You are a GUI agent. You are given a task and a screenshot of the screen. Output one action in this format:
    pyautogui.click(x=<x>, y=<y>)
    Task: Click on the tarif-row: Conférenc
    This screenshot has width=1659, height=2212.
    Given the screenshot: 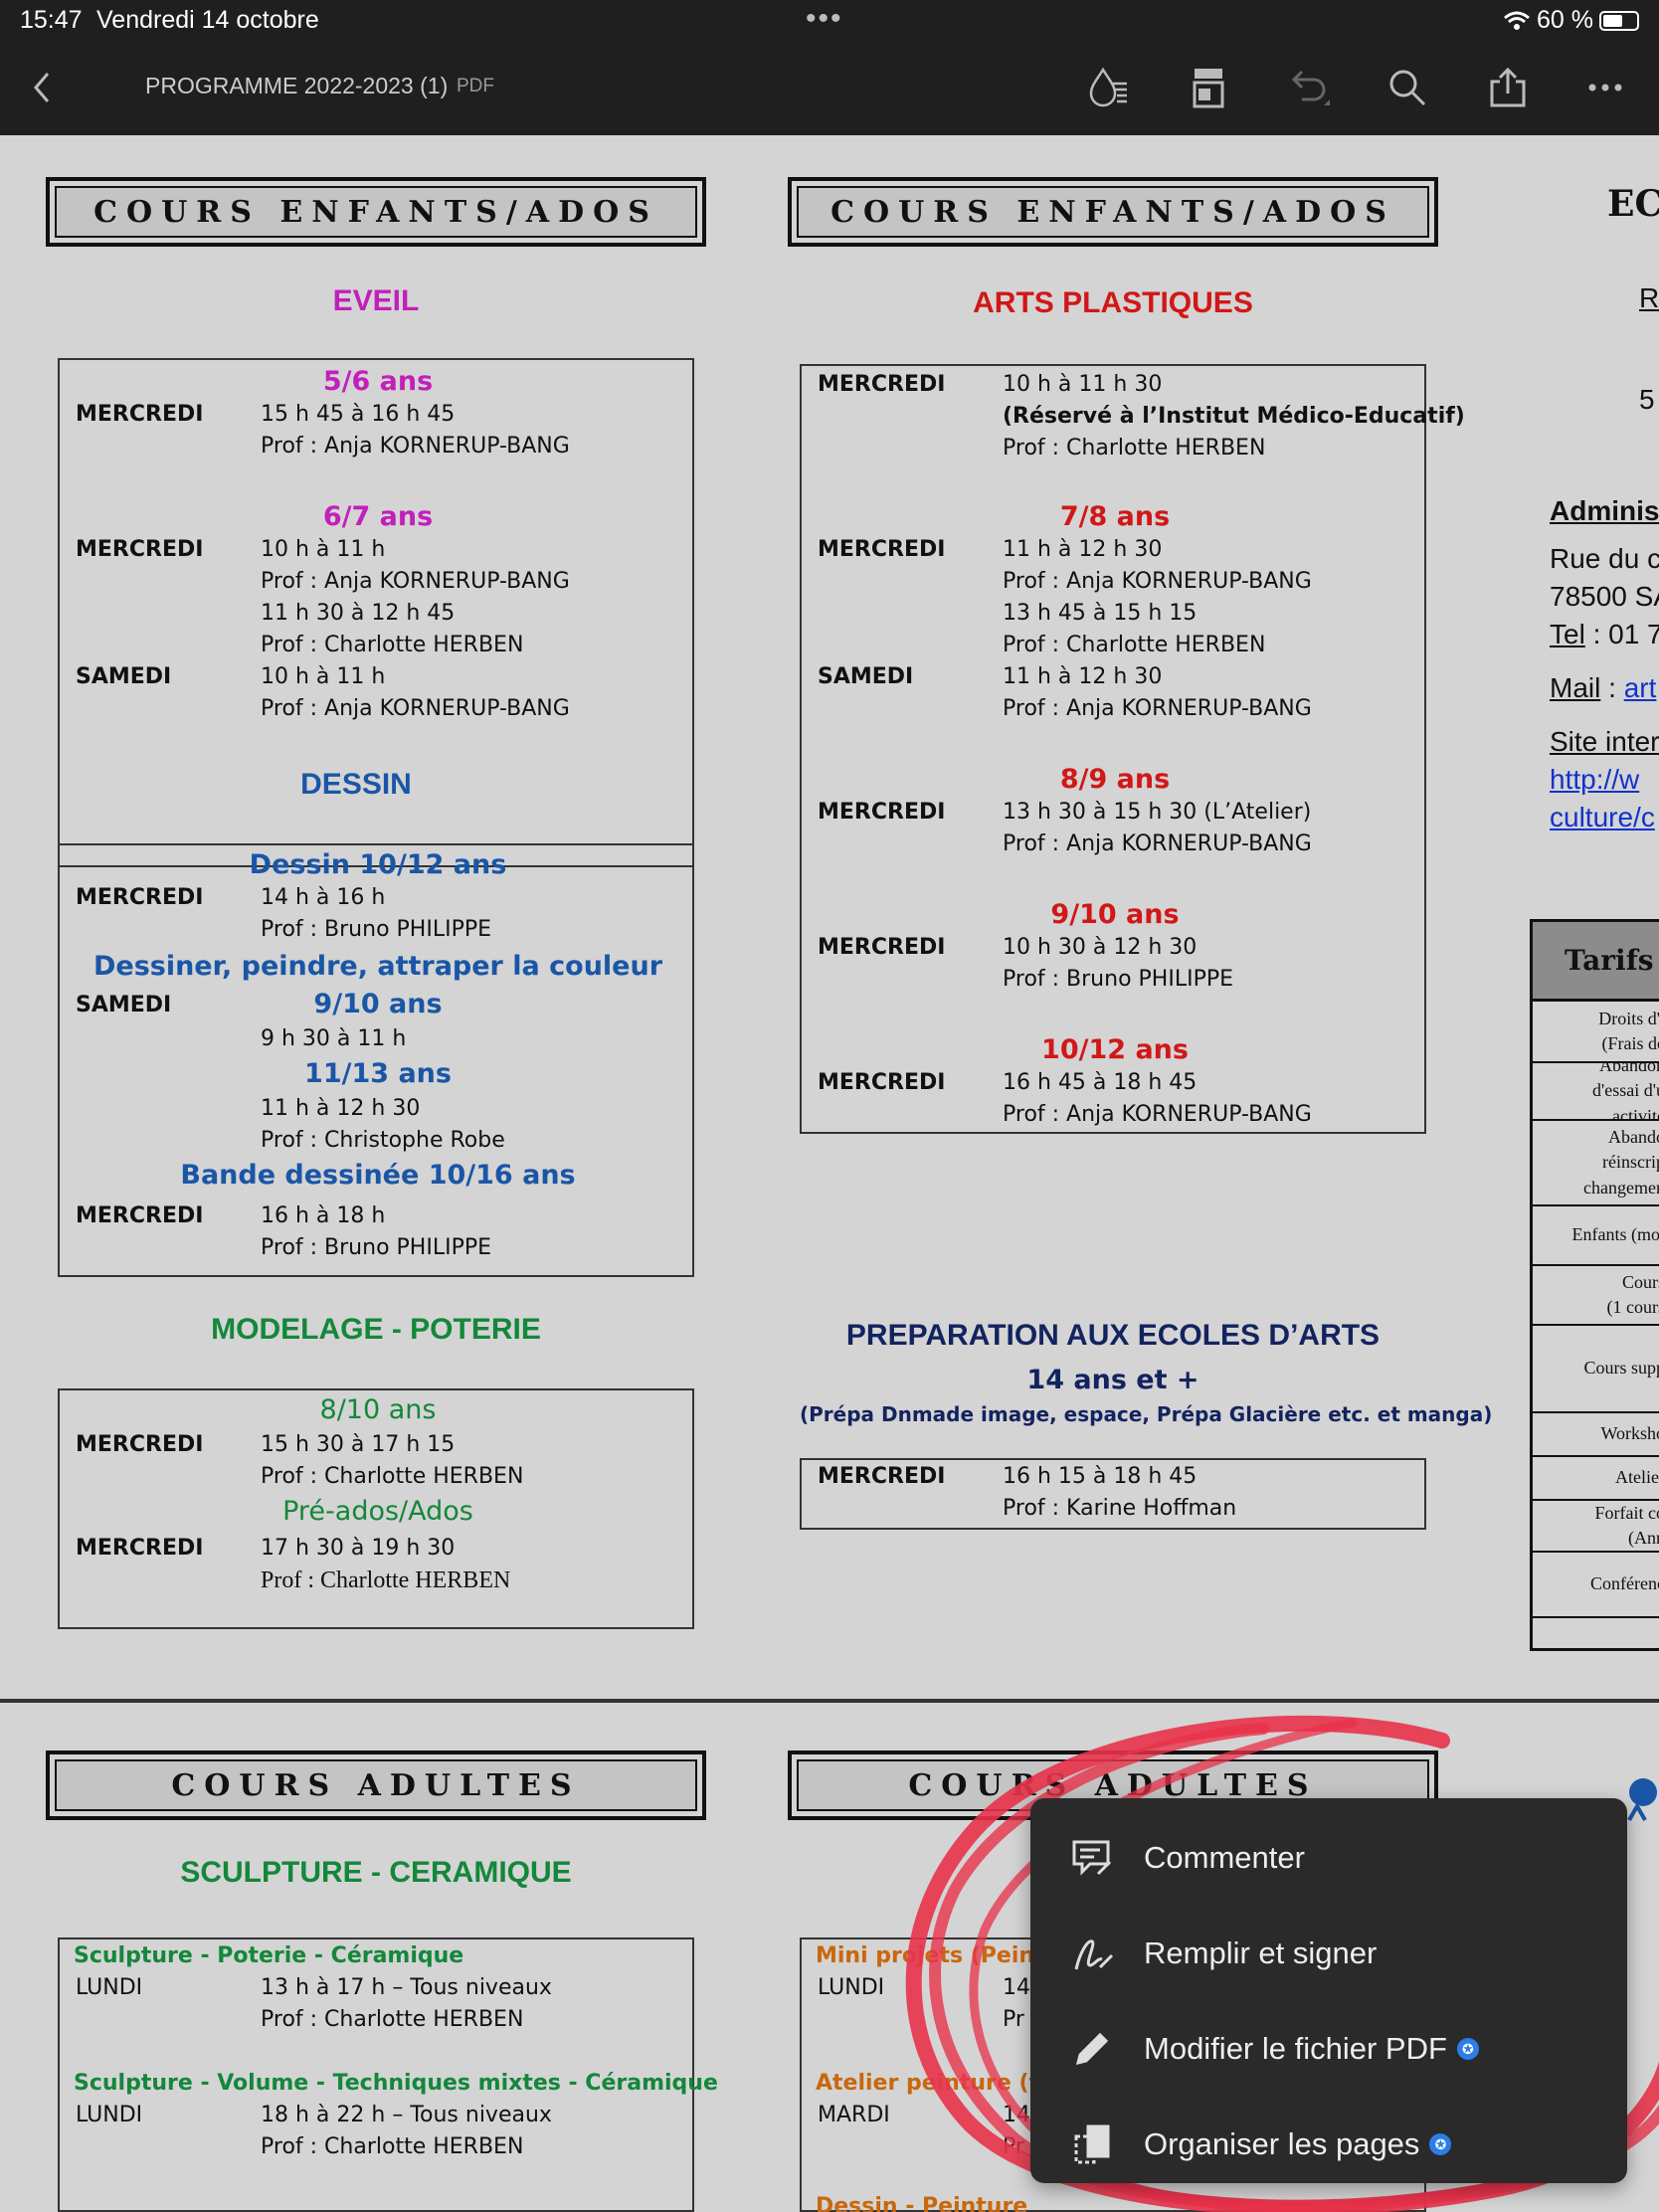 What is the action you would take?
    pyautogui.click(x=1596, y=1585)
    